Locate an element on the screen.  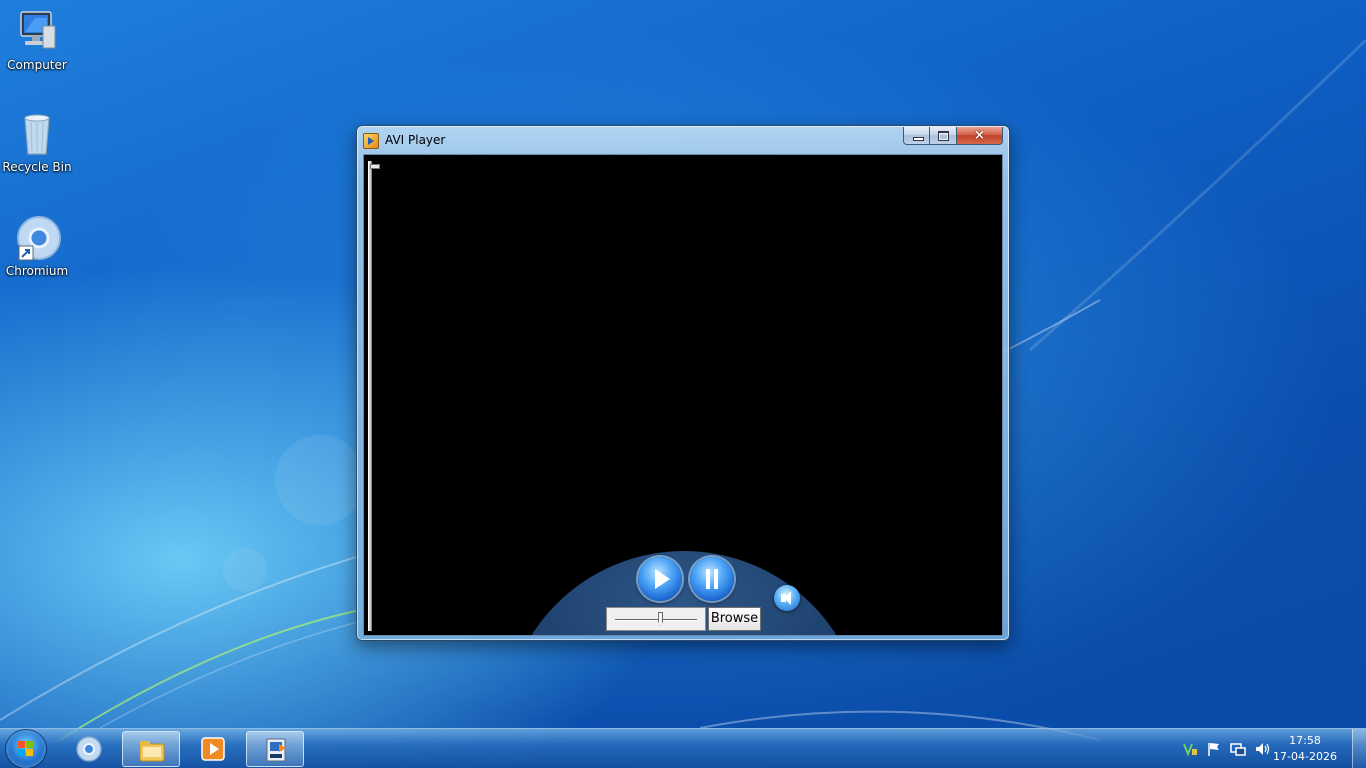
start-button is located at coordinates (26, 749).